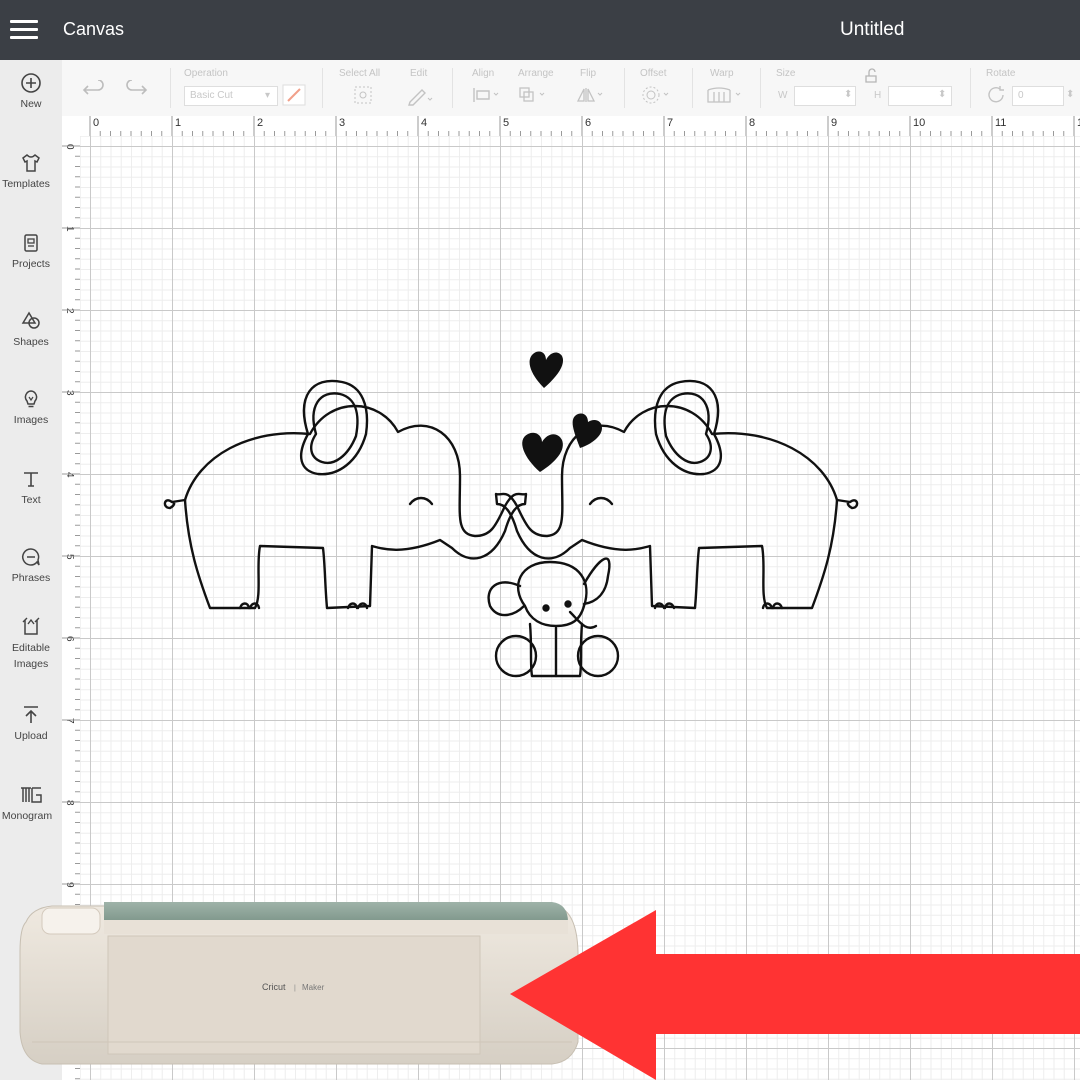 The image size is (1080, 1080). I want to click on sidebar-item-new: New, so click(31, 92).